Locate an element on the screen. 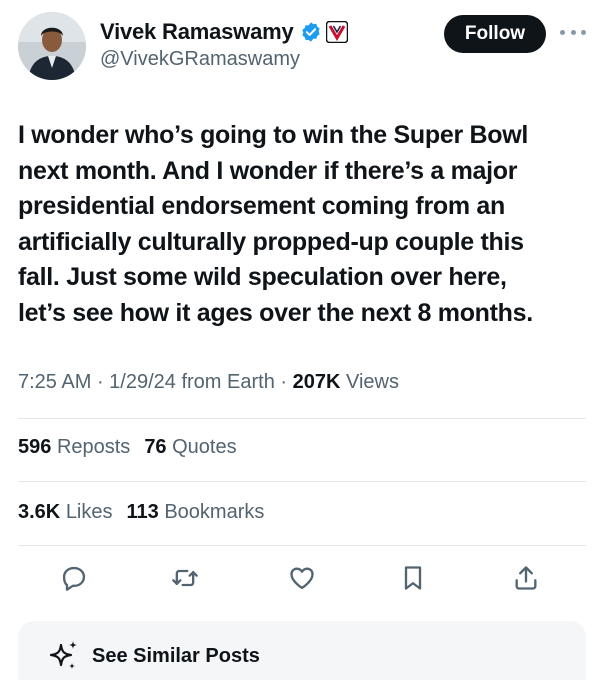  author-info: Vivek Ramaswamy @VivekGRamaswamy is located at coordinates (224, 44).